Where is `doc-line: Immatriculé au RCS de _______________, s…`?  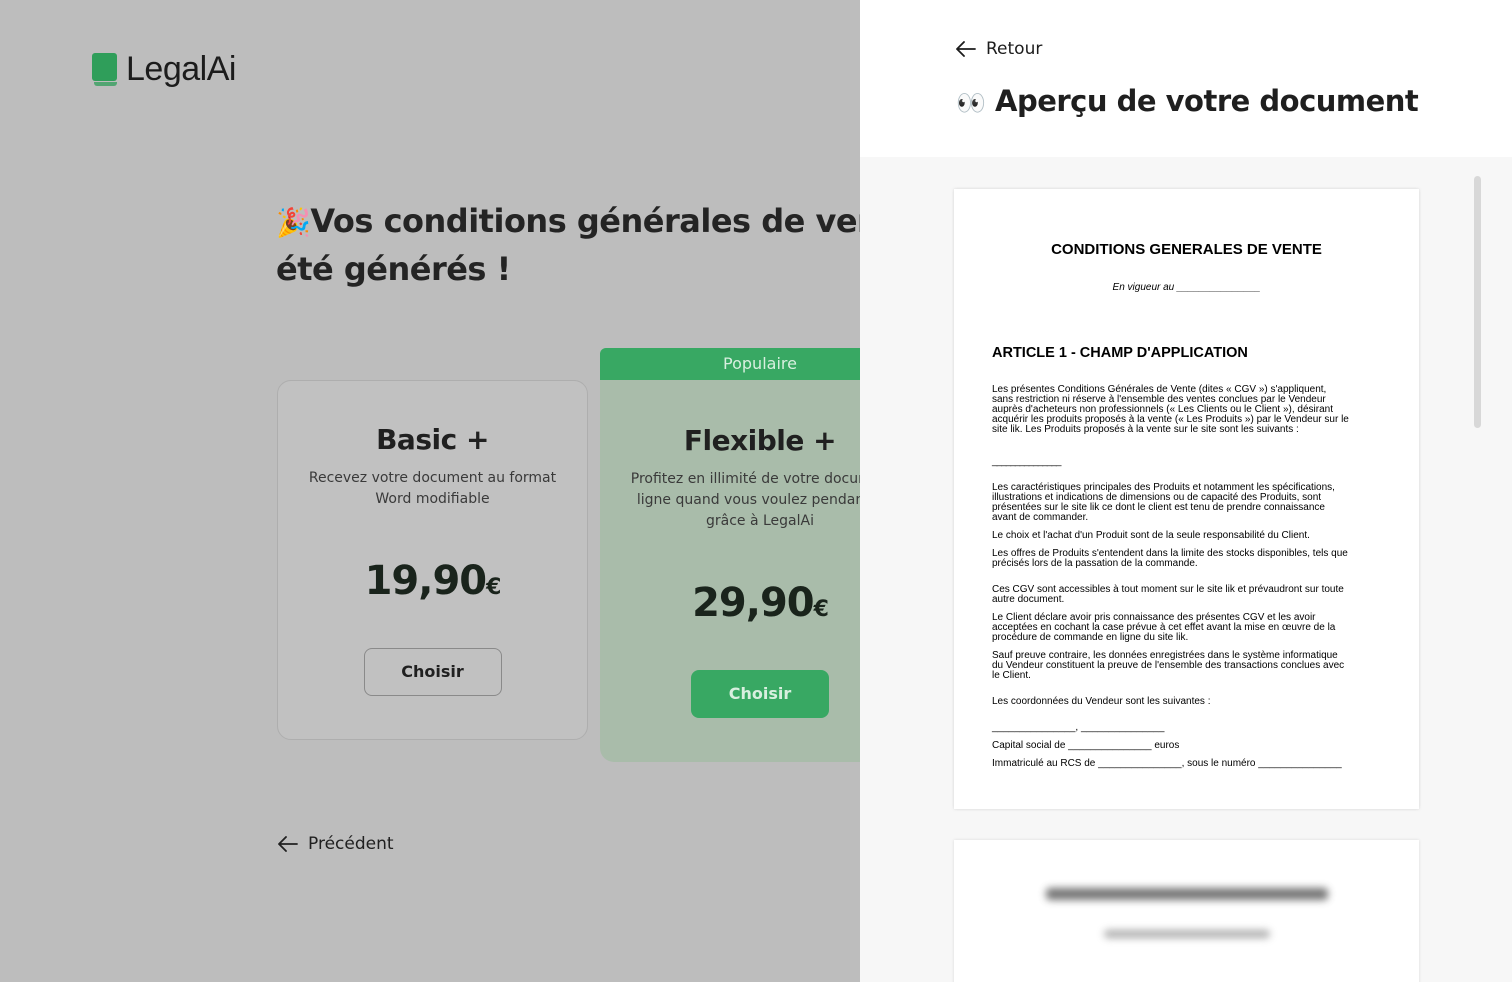 doc-line: Immatriculé au RCS de _______________, s… is located at coordinates (1167, 763).